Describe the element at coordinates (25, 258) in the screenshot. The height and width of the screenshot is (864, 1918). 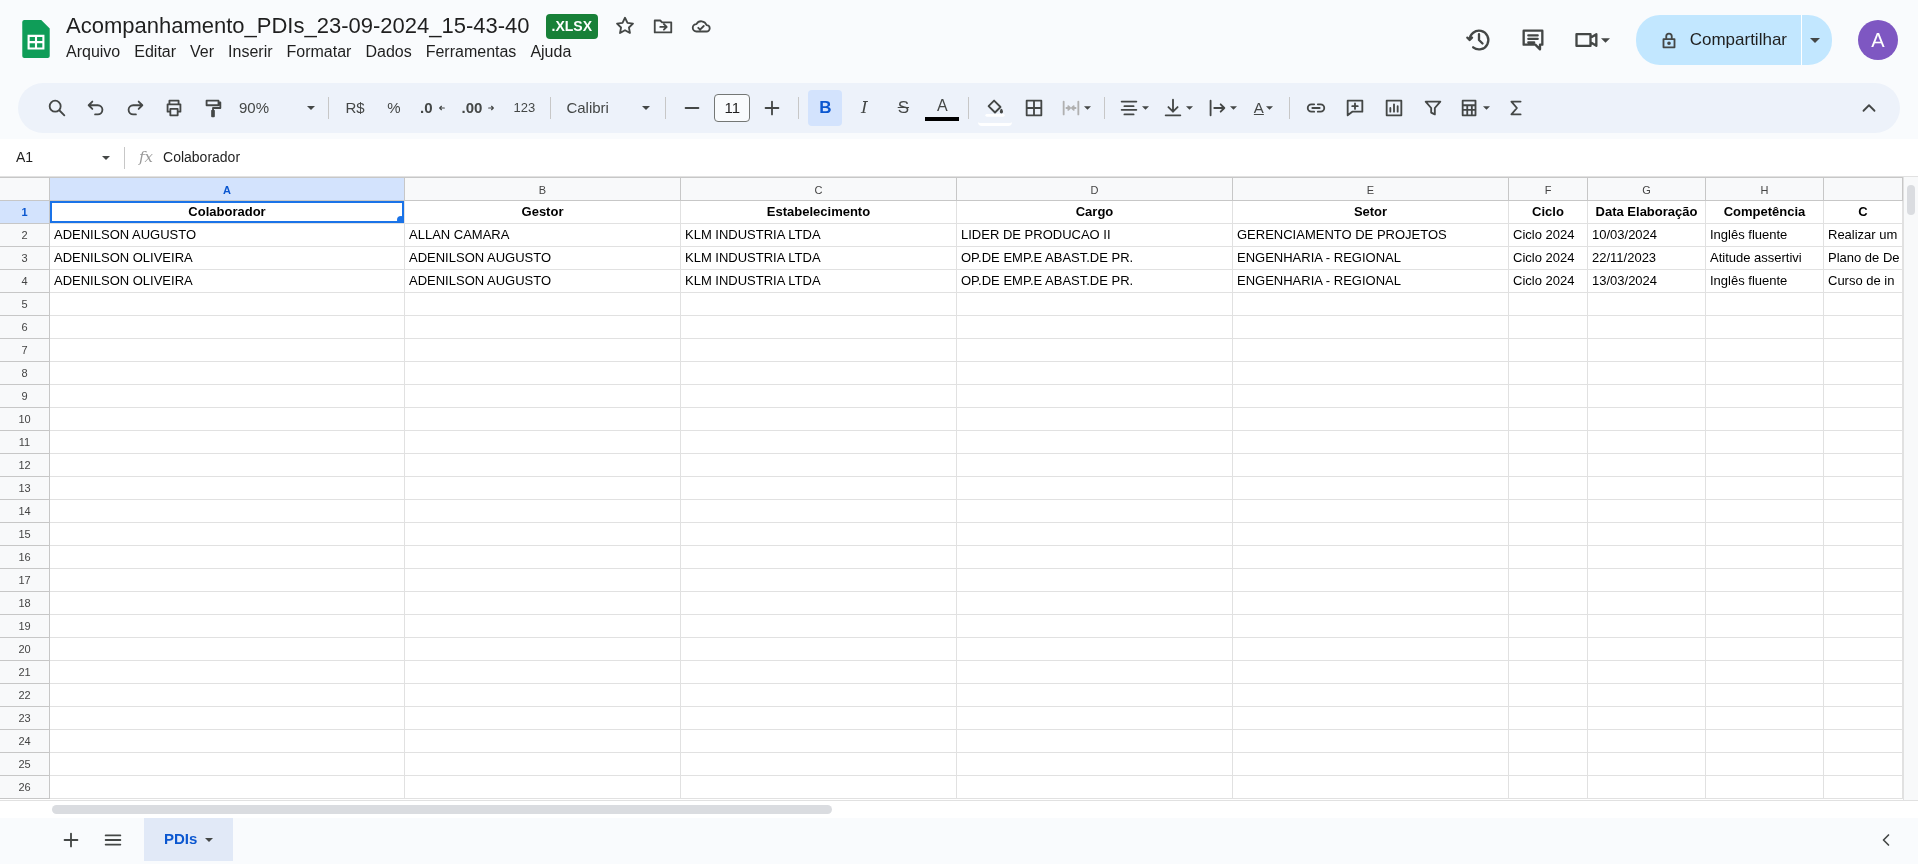
I see `row-header: 3` at that location.